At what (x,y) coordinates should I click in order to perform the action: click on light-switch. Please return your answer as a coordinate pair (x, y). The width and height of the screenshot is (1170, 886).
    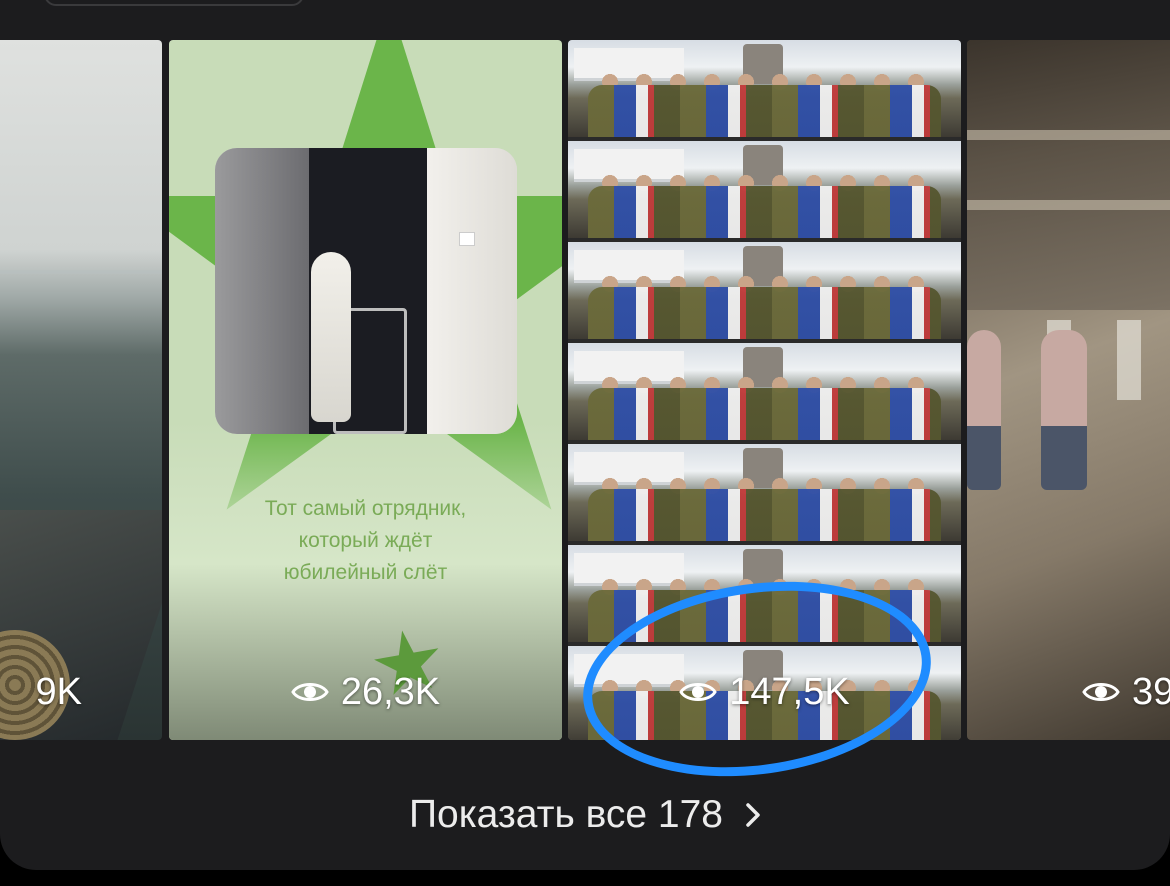
    Looking at the image, I should click on (467, 239).